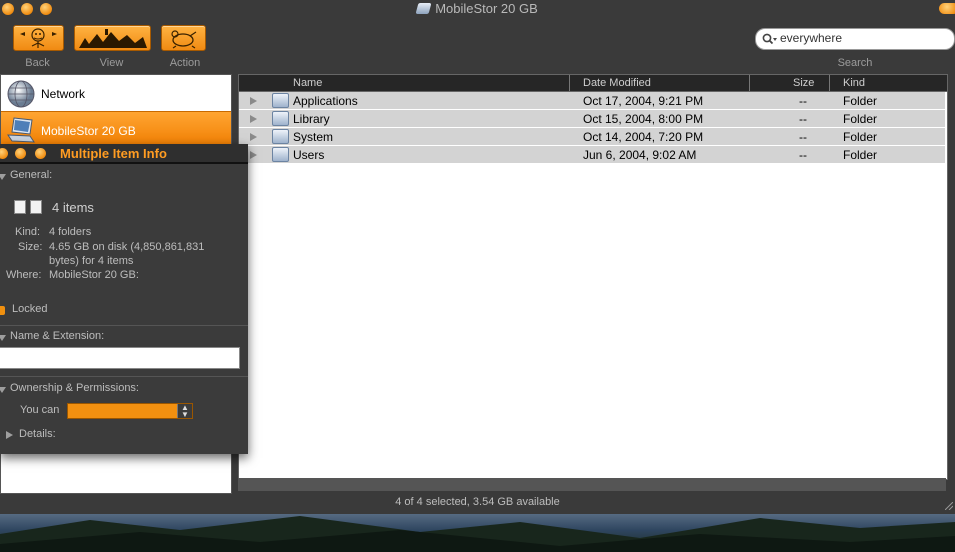  What do you see at coordinates (57, 336) in the screenshot?
I see `name-extension-section-label: Name & Extension:` at bounding box center [57, 336].